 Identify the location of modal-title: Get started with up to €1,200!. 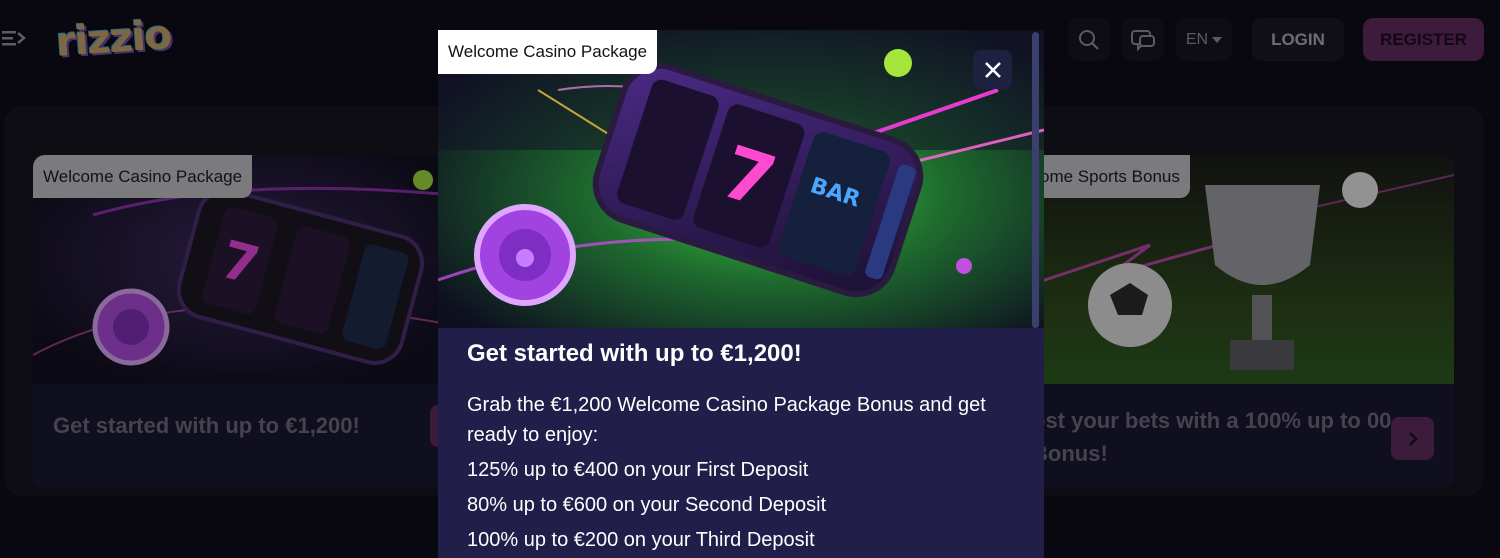
(634, 353).